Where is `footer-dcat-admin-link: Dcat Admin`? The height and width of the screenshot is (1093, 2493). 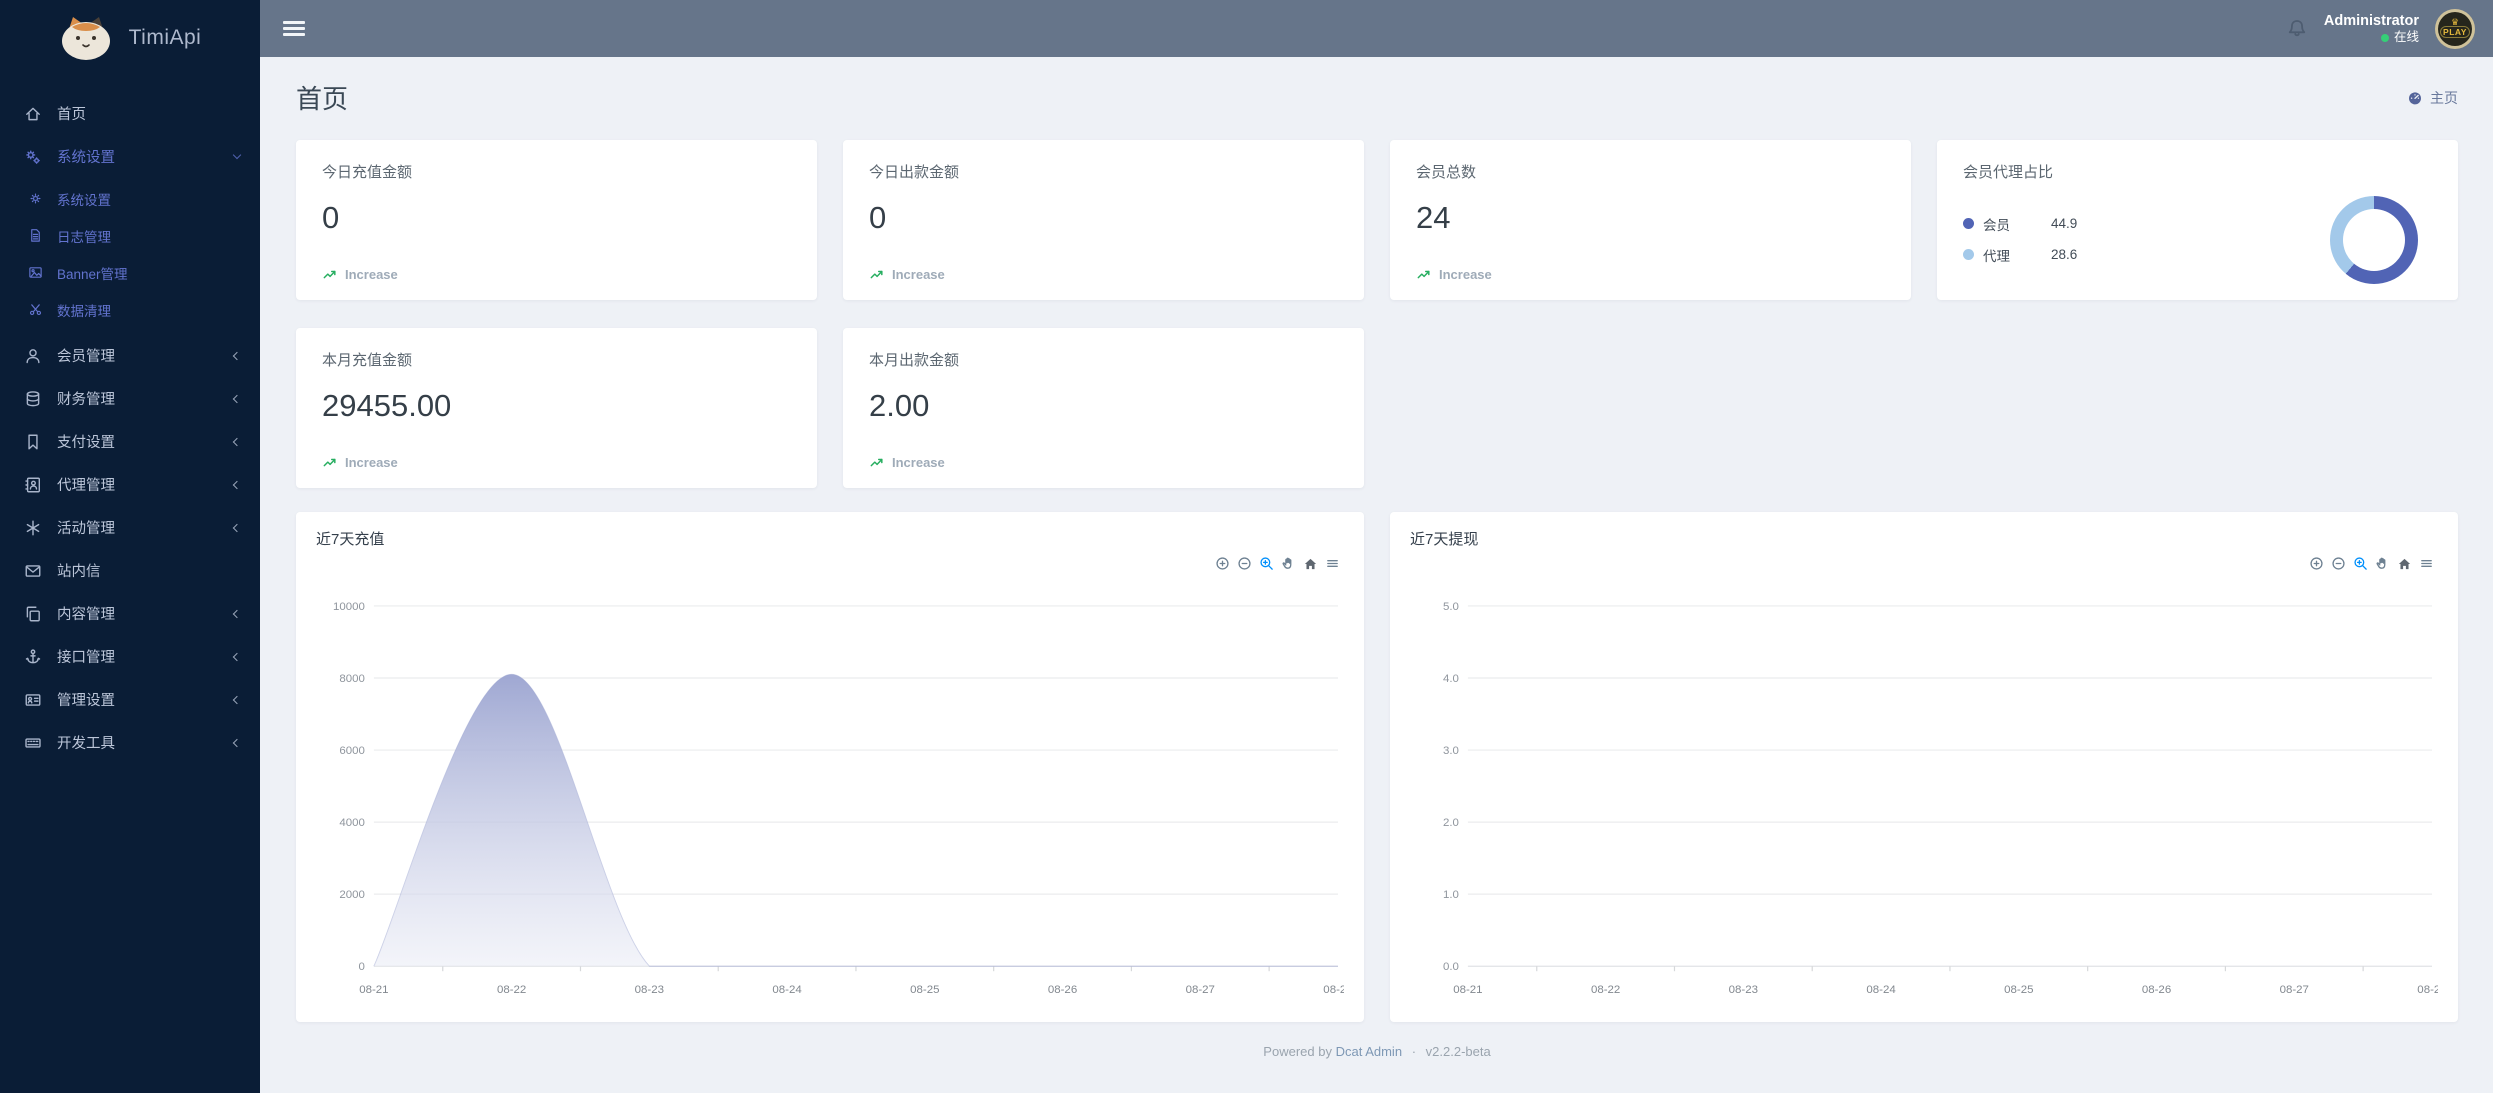 footer-dcat-admin-link: Dcat Admin is located at coordinates (1369, 1051).